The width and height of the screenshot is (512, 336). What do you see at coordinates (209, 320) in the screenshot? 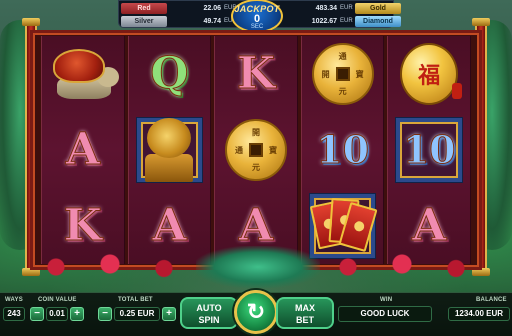
I see `autospin-label-line2: SPIN` at bounding box center [209, 320].